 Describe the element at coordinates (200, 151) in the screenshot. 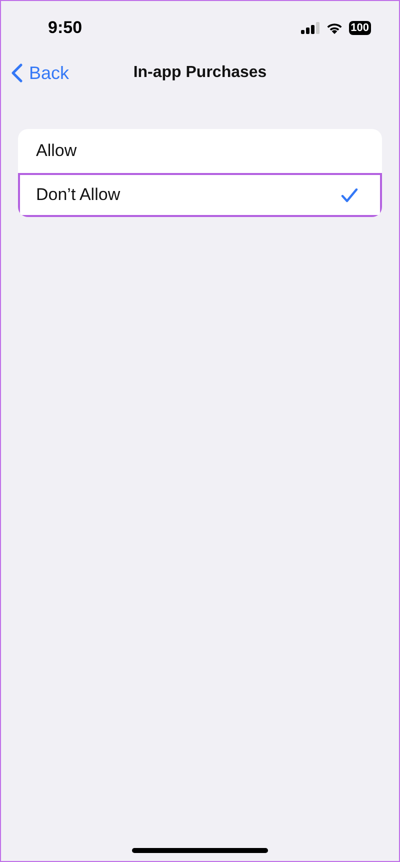

I see `option-row: Allow` at that location.